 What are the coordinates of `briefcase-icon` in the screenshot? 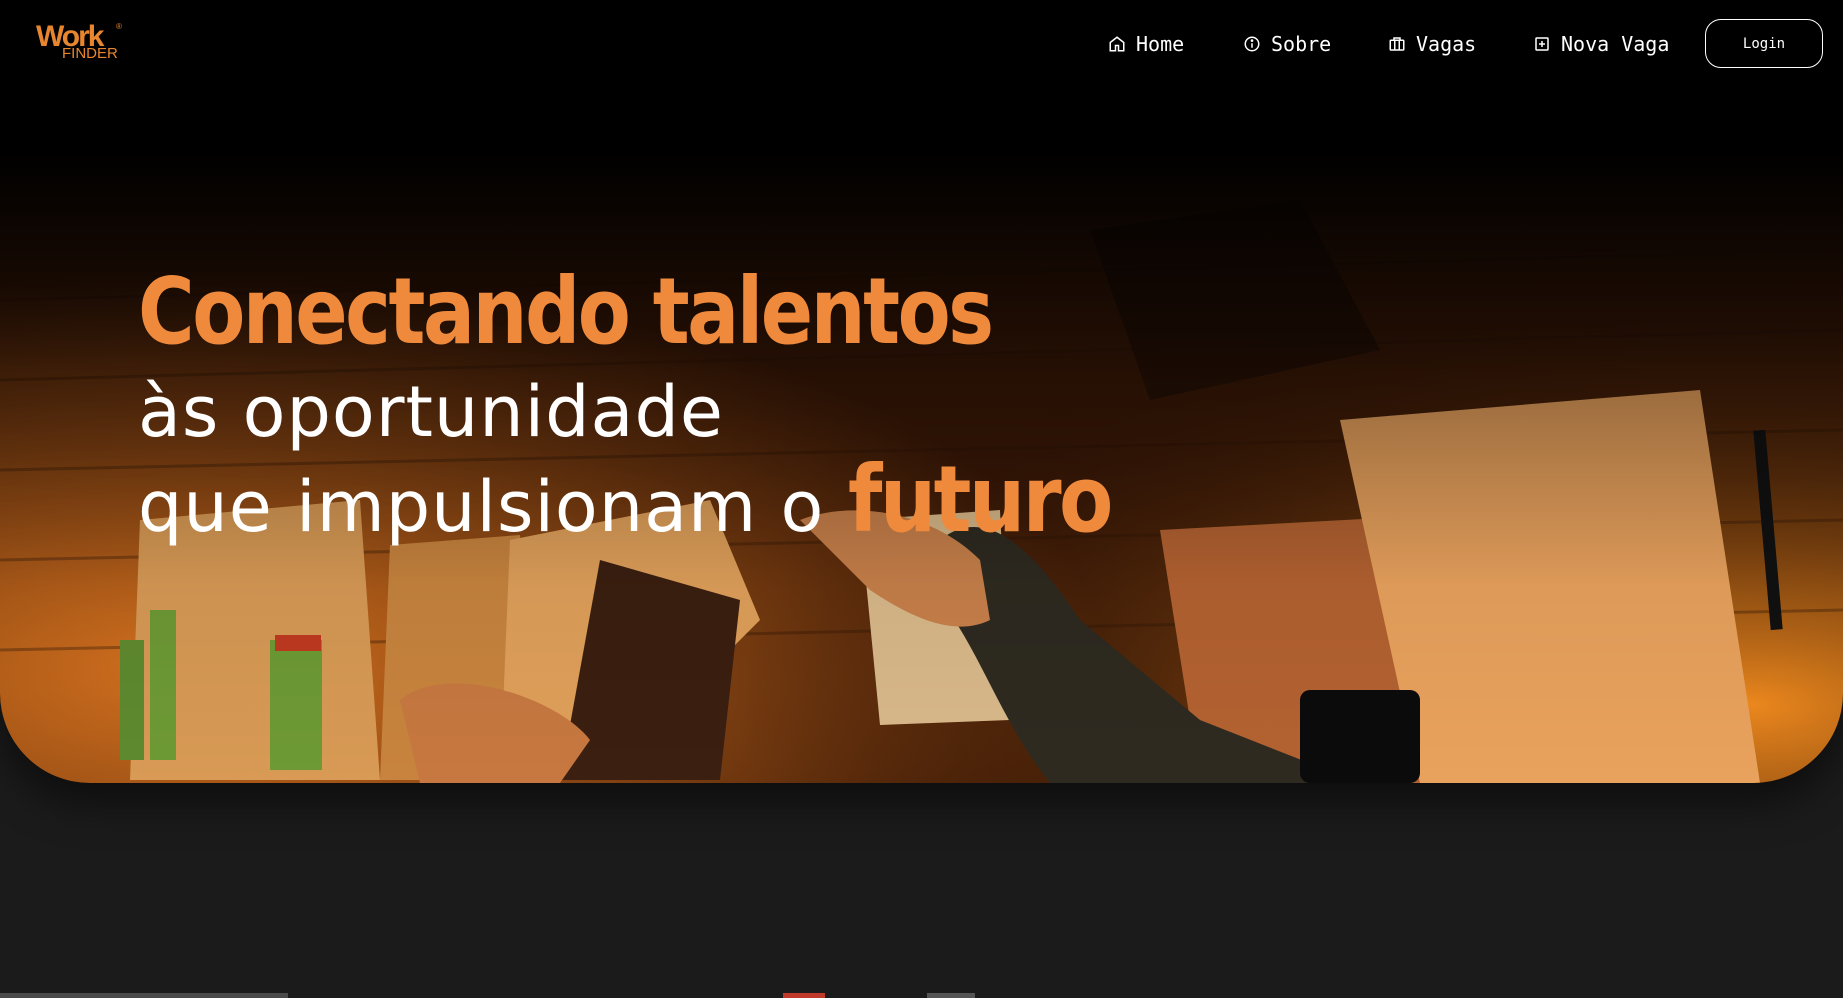 It's located at (1397, 44).